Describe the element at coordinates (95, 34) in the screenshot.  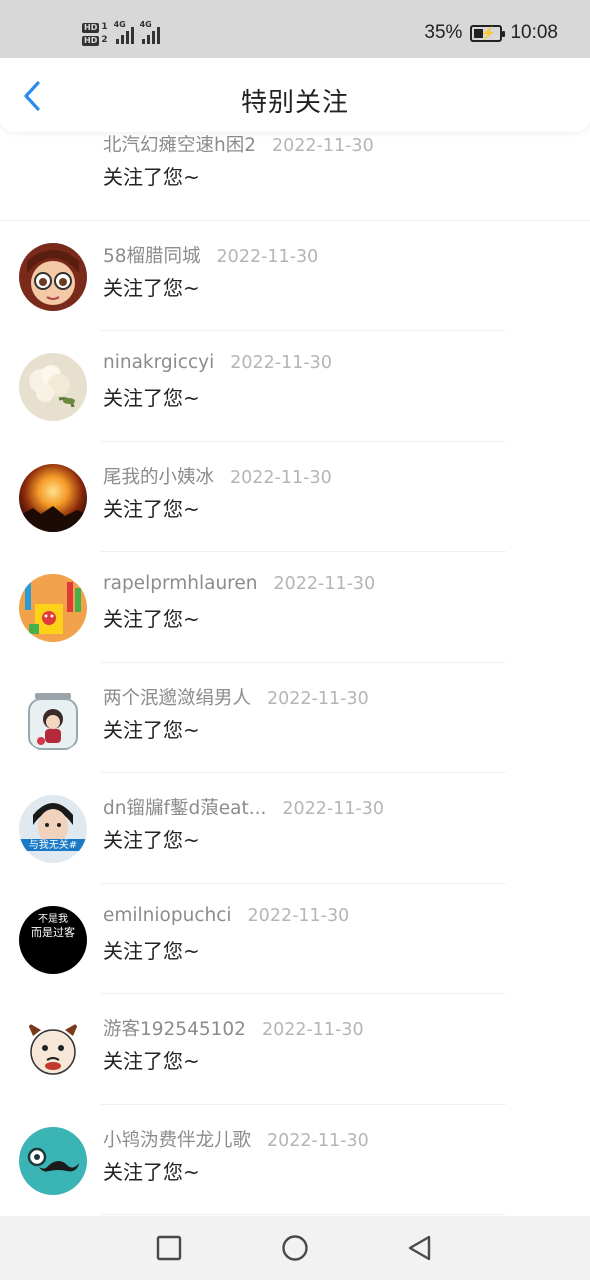
I see `hd-indicators: HD 1 HD 2` at that location.